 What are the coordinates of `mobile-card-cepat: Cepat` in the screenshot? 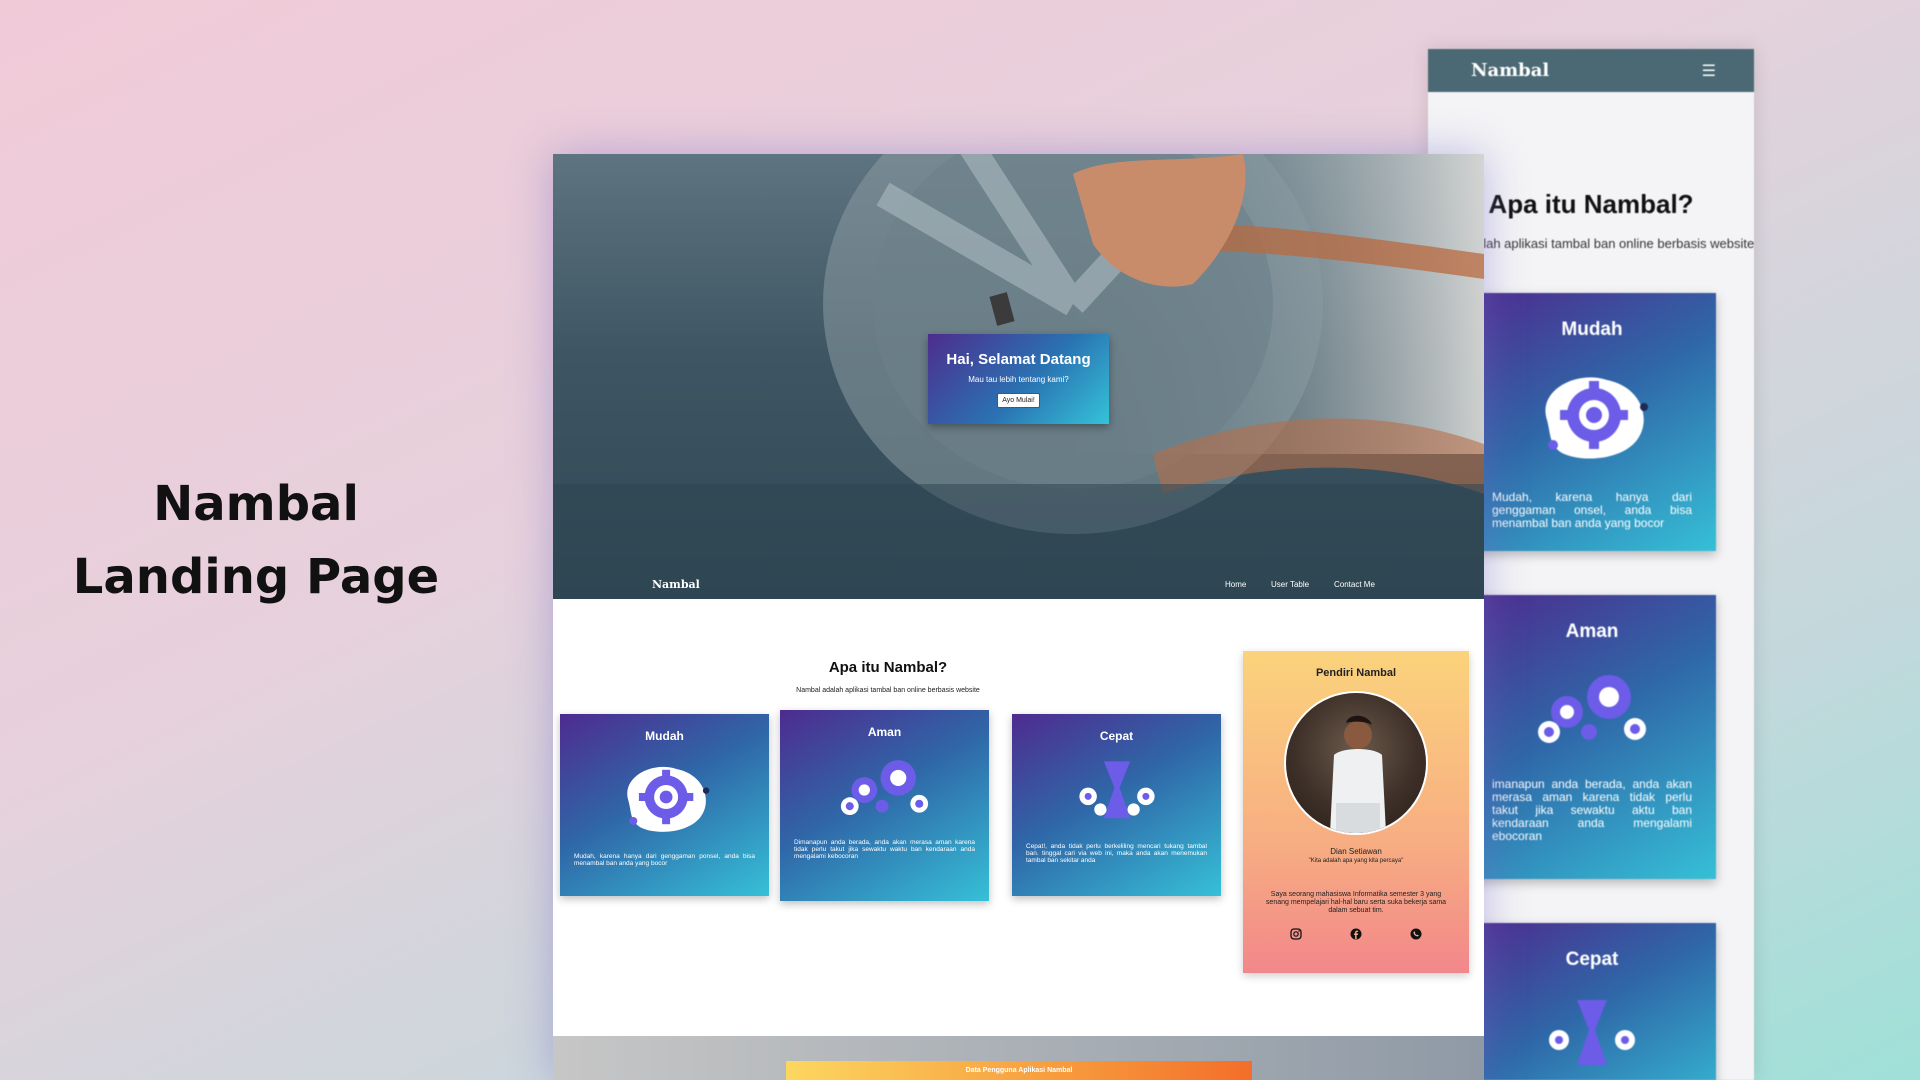 It's located at (1592, 1001).